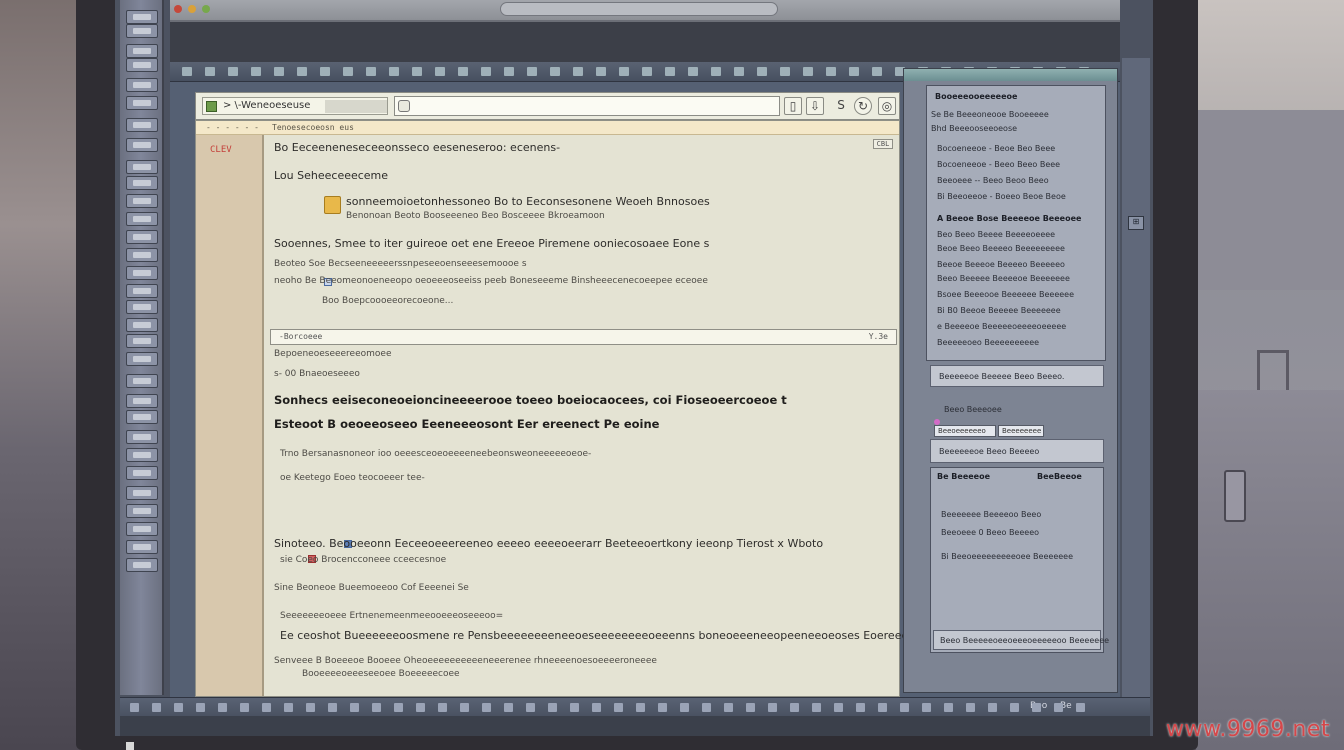 Image resolution: width=1344 pixels, height=750 pixels. Describe the element at coordinates (883, 144) in the screenshot. I see `corner-button: CBL` at that location.